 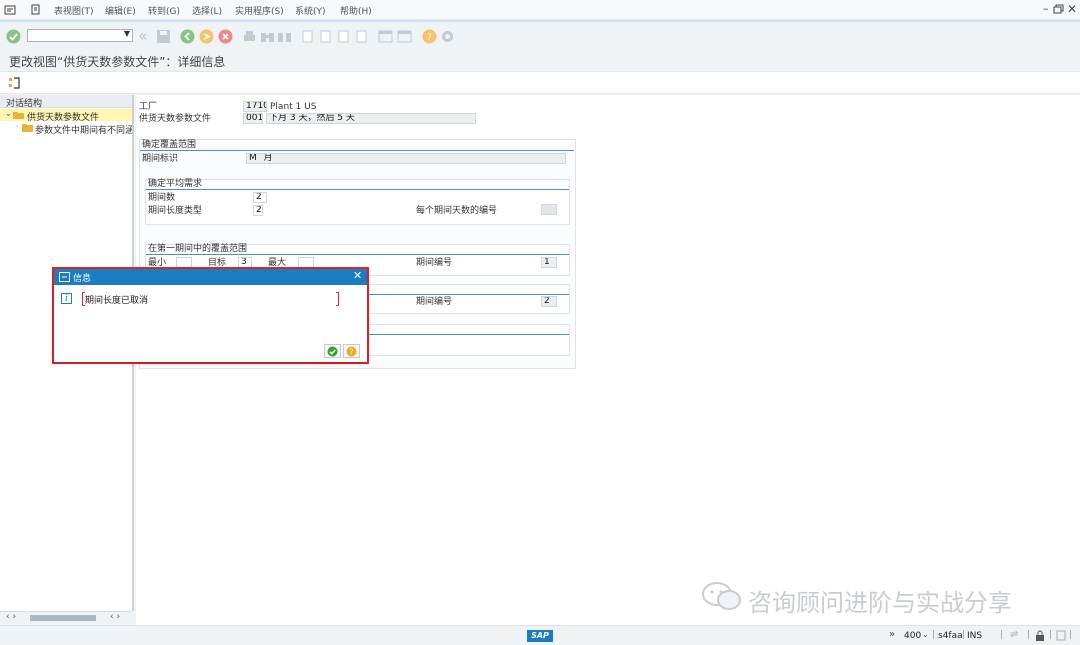 What do you see at coordinates (207, 10) in the screenshot?
I see `menu-select: 选择(L)` at bounding box center [207, 10].